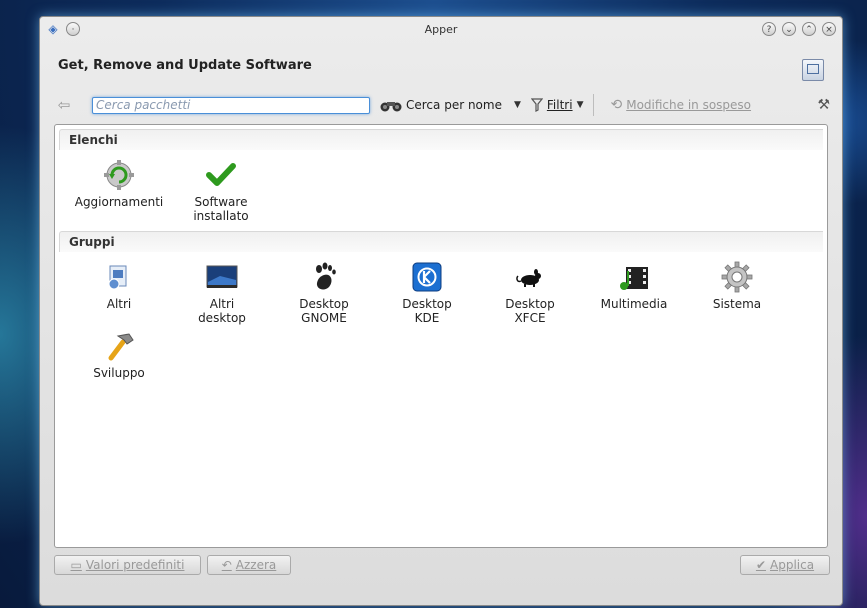 This screenshot has width=867, height=608. What do you see at coordinates (76, 565) in the screenshot?
I see `defaults-icon: ▭` at bounding box center [76, 565].